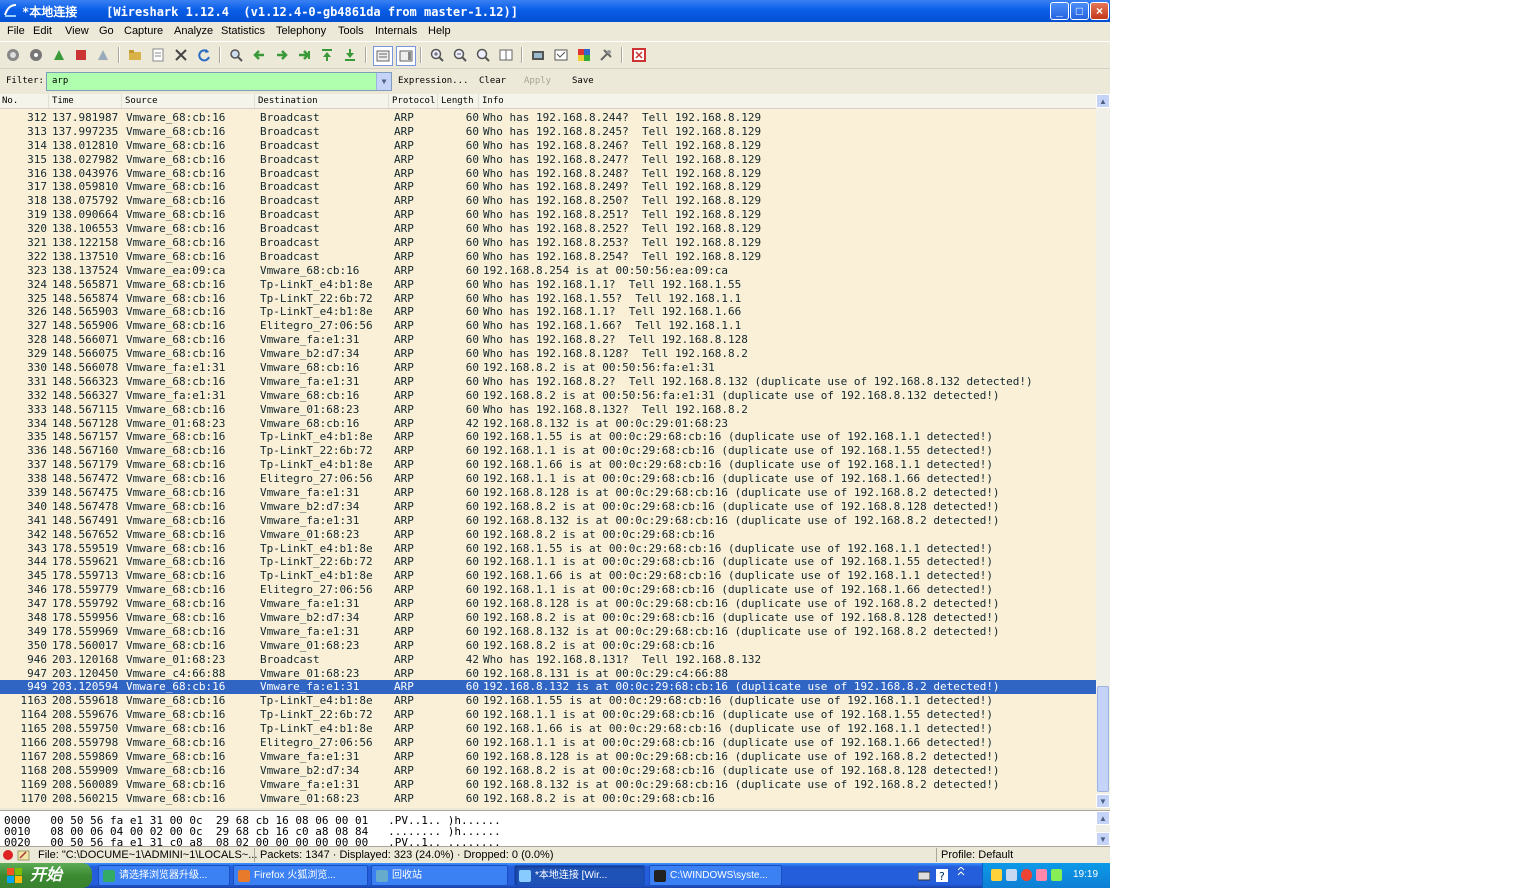 The height and width of the screenshot is (888, 1515). Describe the element at coordinates (439, 31) in the screenshot. I see `menu-help: Help` at that location.